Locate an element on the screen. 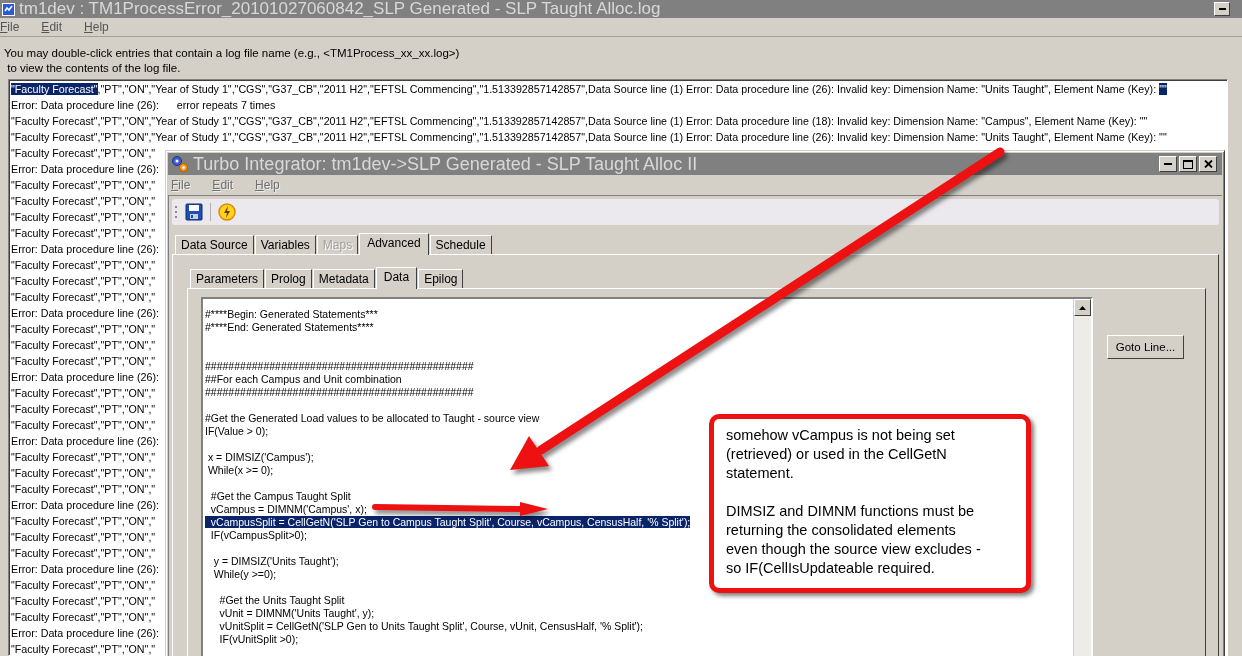 The image size is (1242, 656). app-icon is located at coordinates (8, 9).